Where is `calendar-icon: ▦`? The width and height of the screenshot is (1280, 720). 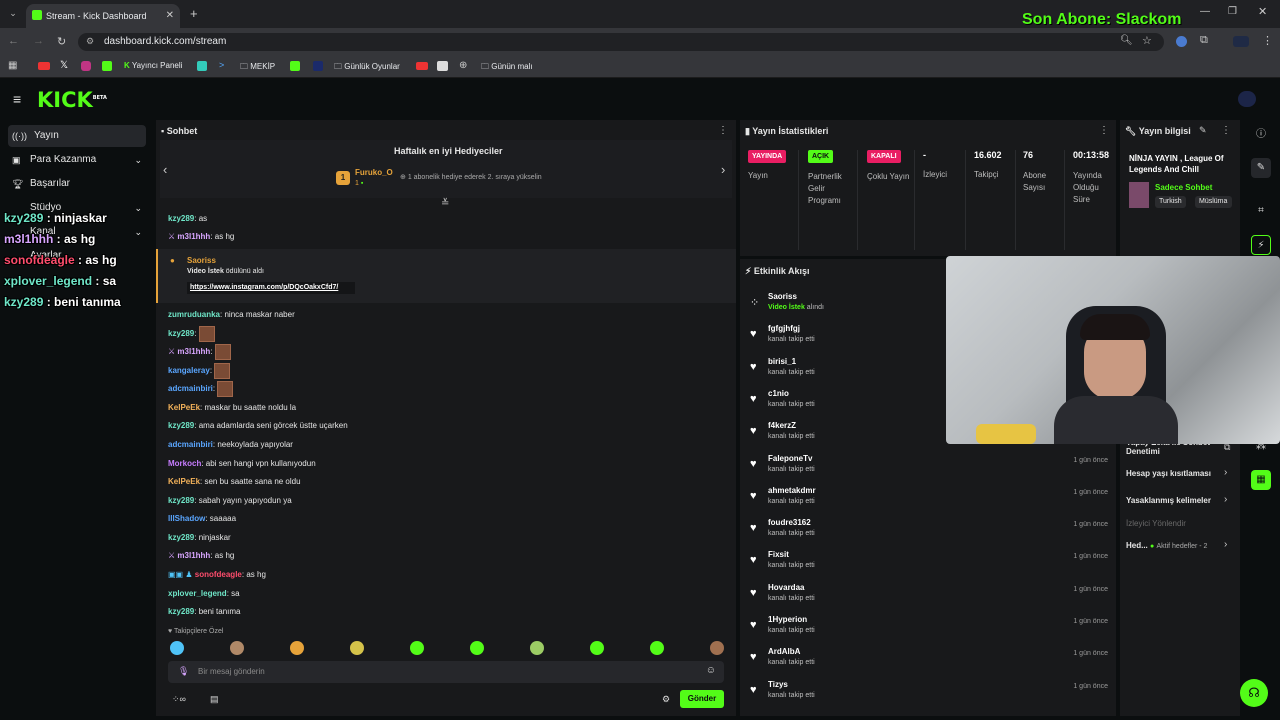 calendar-icon: ▦ is located at coordinates (1261, 480).